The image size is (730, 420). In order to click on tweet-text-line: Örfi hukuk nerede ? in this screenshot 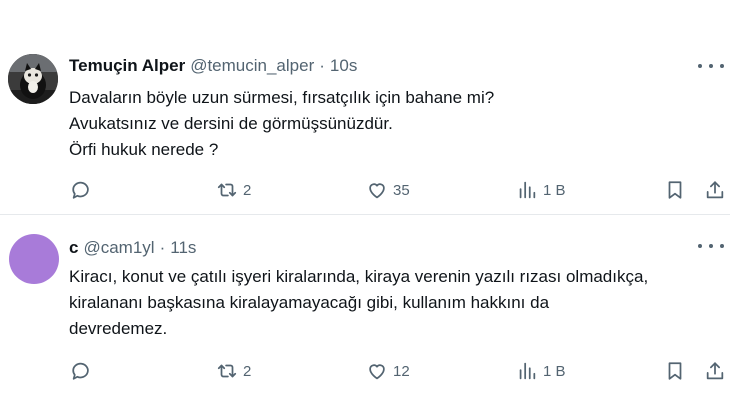, I will do `click(144, 149)`.